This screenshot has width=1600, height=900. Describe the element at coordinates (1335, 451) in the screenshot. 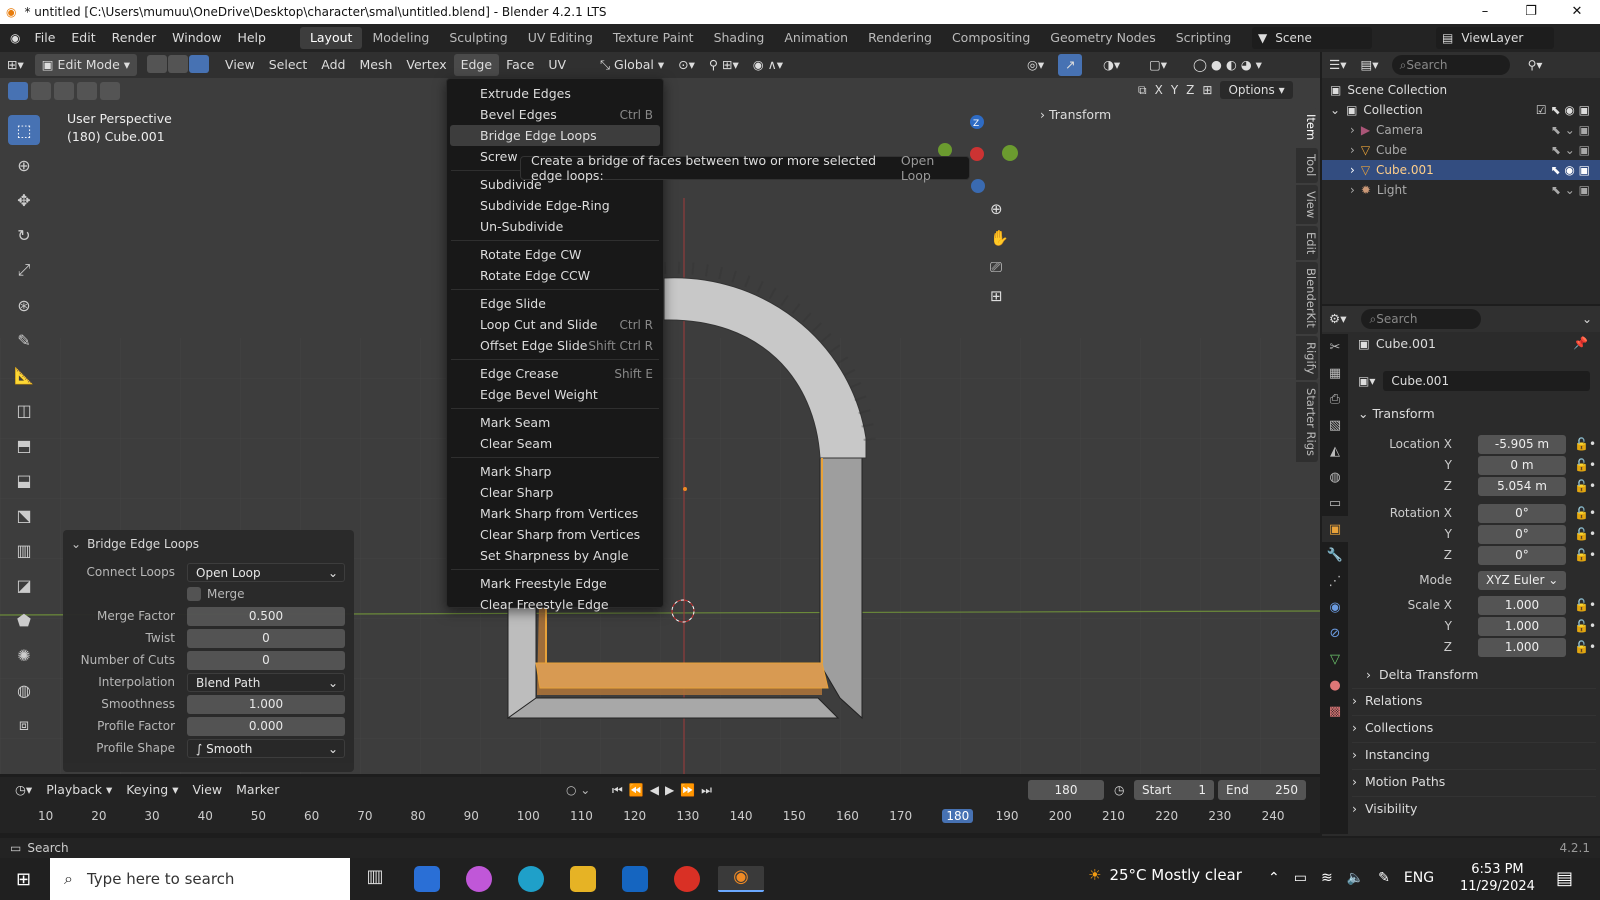

I see `scene-tab-icon: ◭` at that location.